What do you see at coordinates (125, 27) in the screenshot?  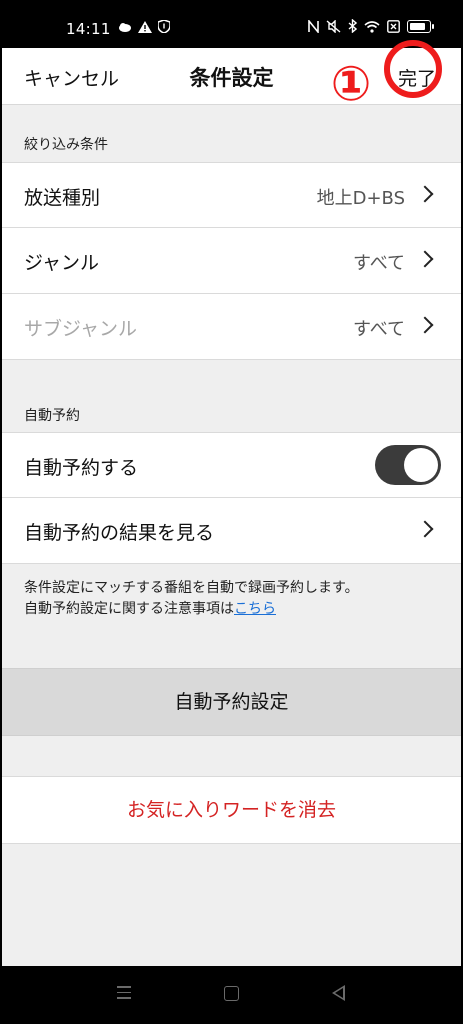 I see `weather-icon` at bounding box center [125, 27].